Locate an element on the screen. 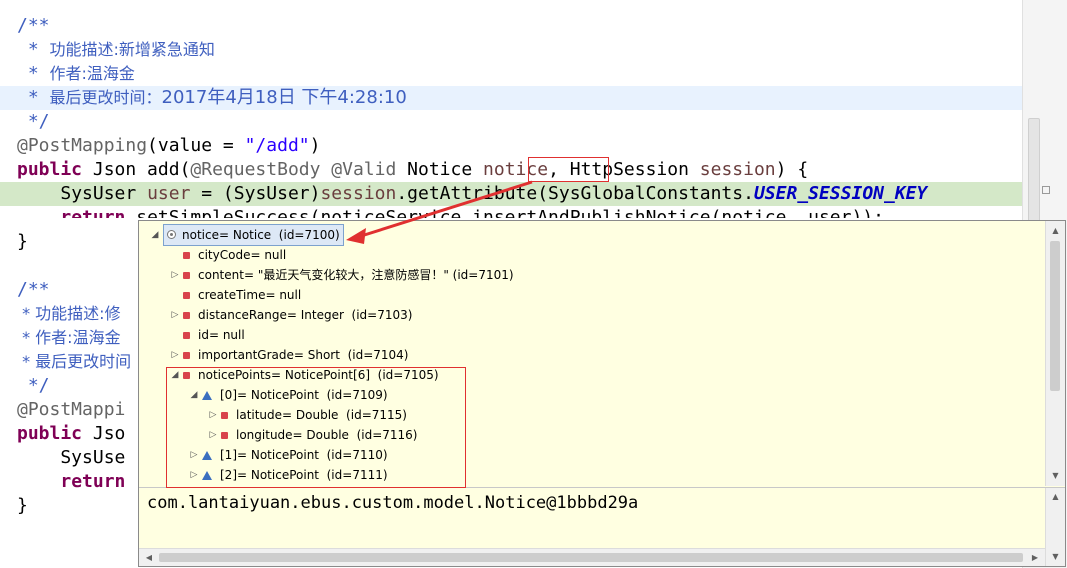  code-line-1: /** is located at coordinates (33, 25).